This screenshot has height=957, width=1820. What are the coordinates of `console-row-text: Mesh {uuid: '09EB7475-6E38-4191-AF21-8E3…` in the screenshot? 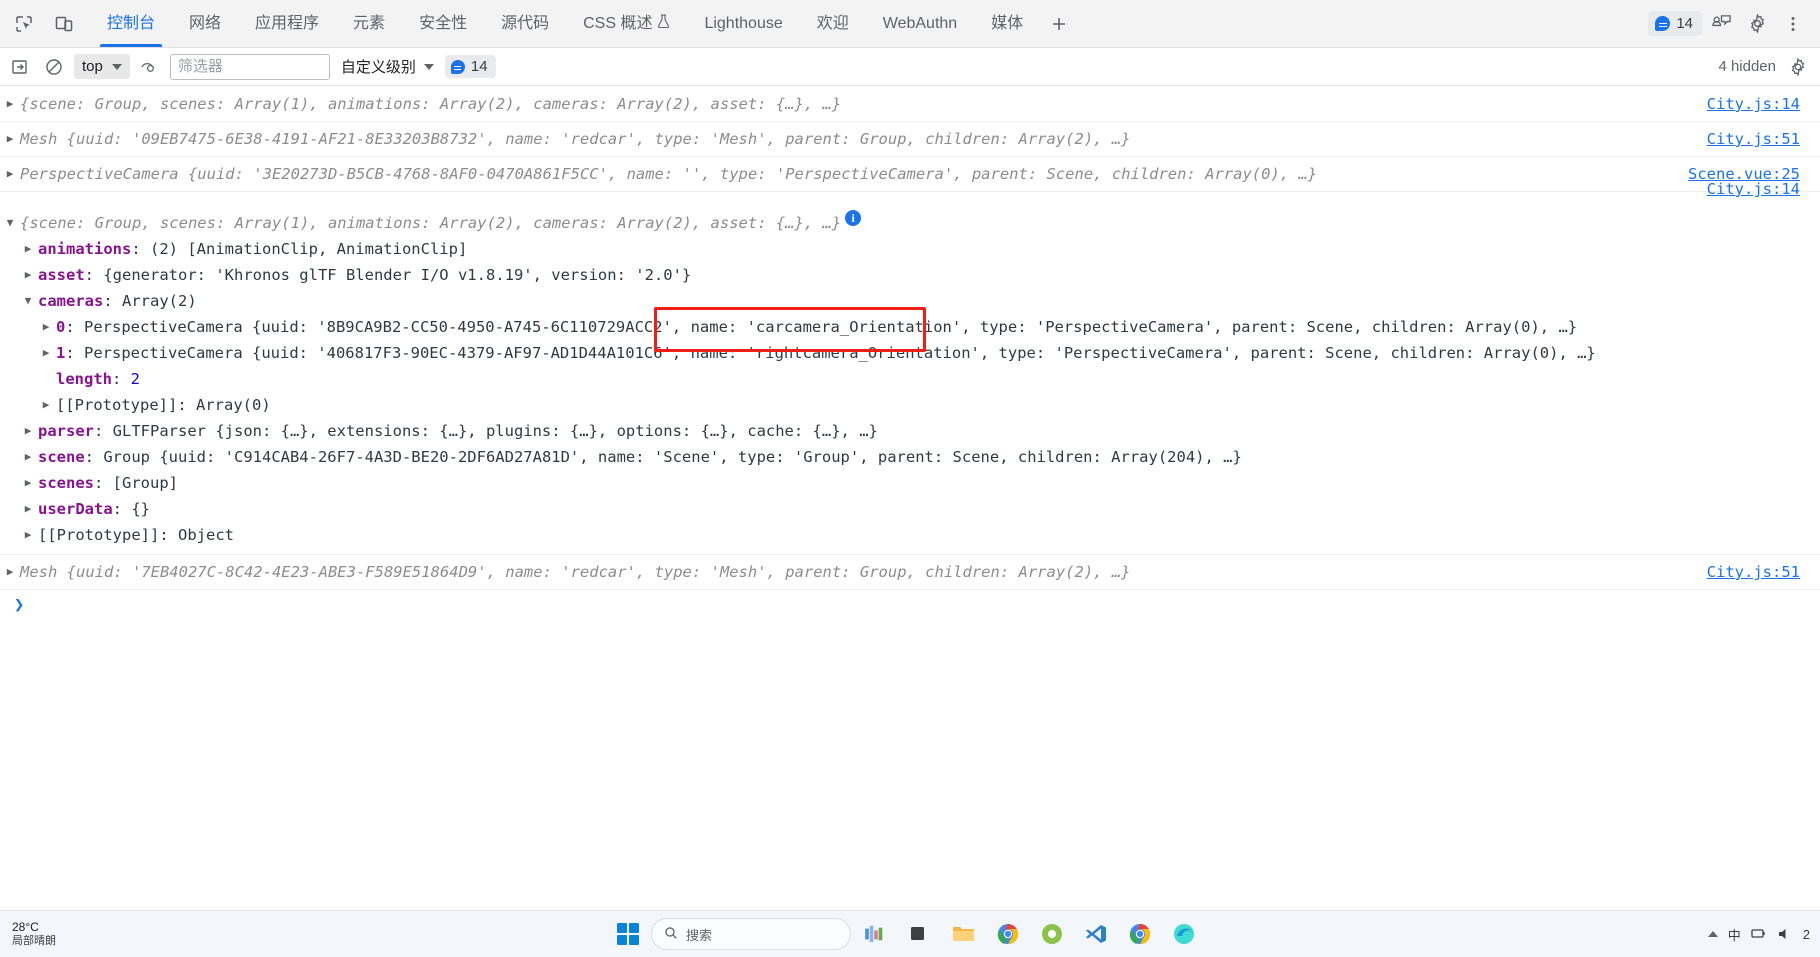 It's located at (575, 139).